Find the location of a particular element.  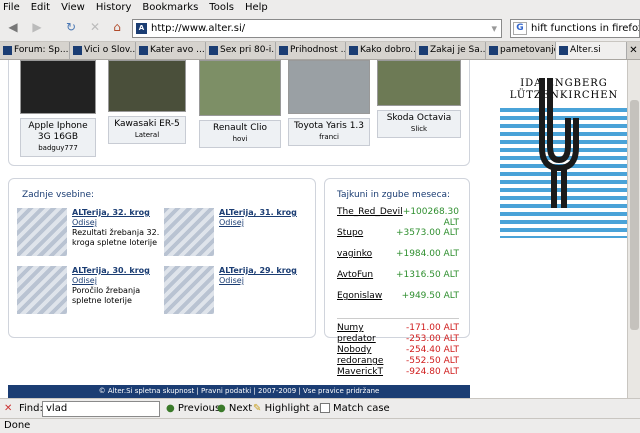

car-name: Toyota Yaris 1.3 is located at coordinates (329, 126).